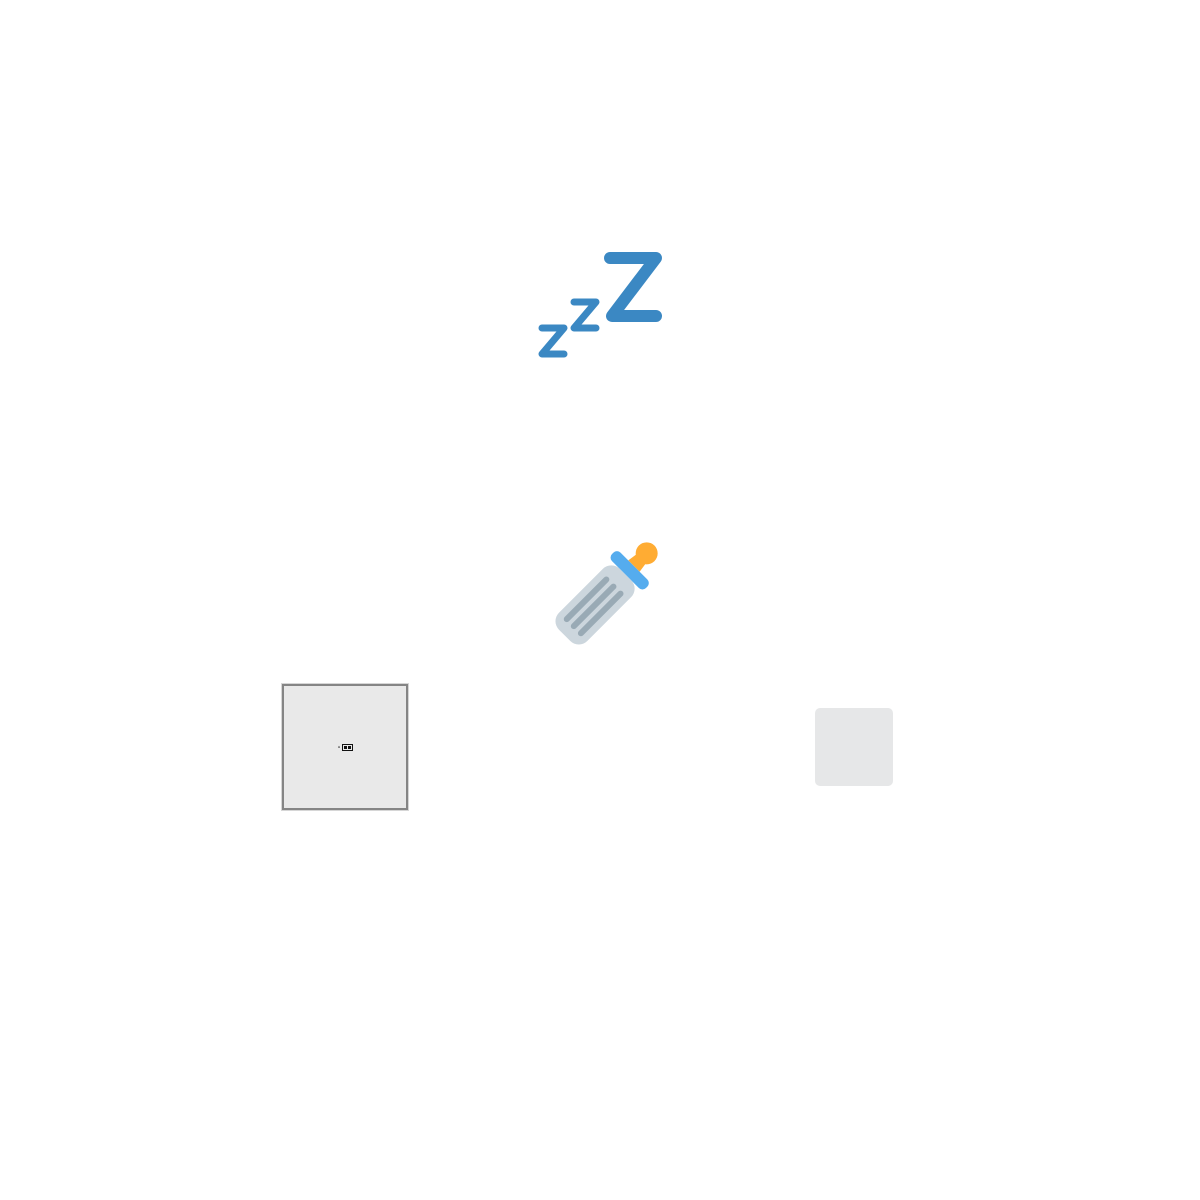 Image resolution: width=1200 pixels, height=1200 pixels. Describe the element at coordinates (606, 593) in the screenshot. I see `baby-bottle-icon` at that location.